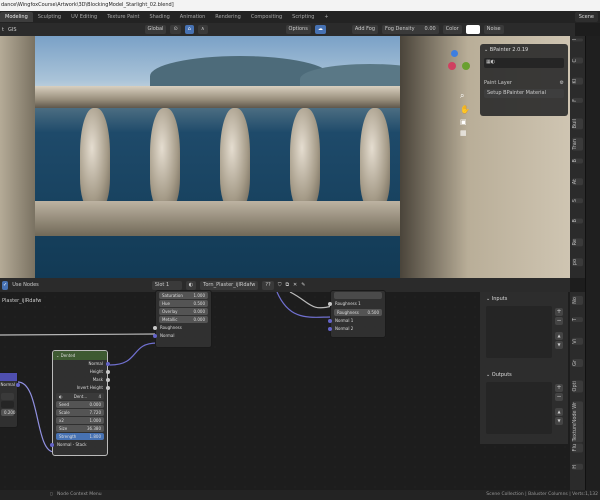 The height and width of the screenshot is (500, 600). What do you see at coordinates (155, 29) in the screenshot?
I see `orientation-dropdown: Global` at bounding box center [155, 29].